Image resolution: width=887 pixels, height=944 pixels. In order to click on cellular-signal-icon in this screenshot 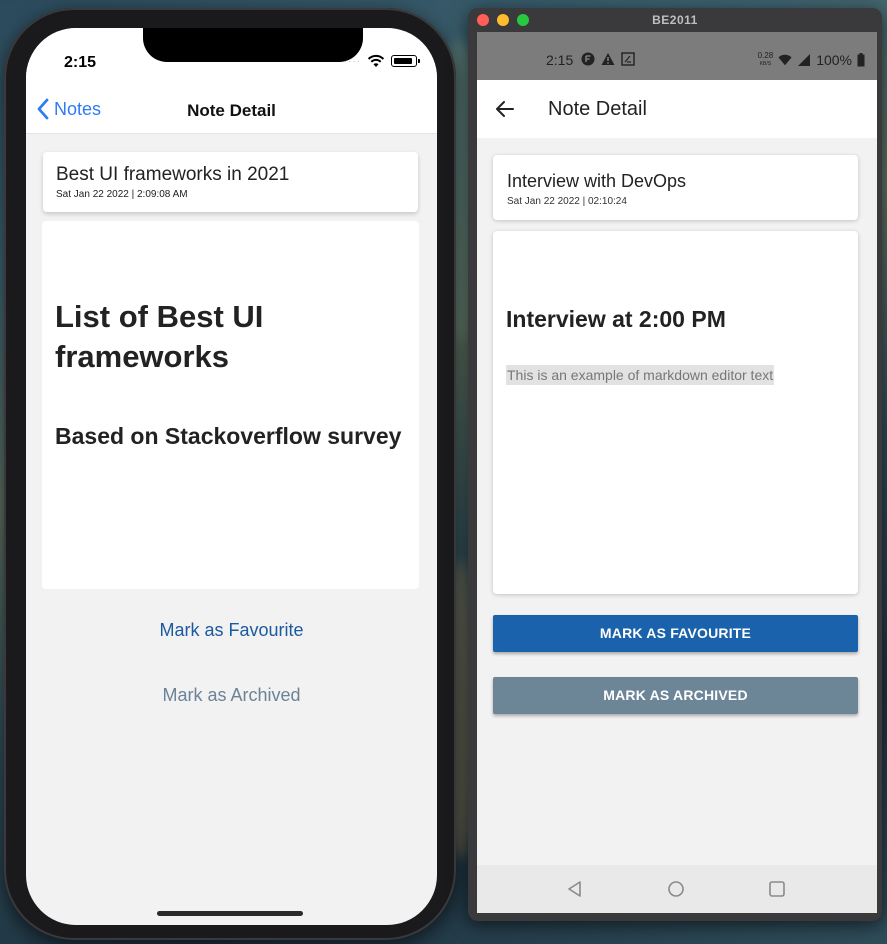, I will do `click(804, 60)`.